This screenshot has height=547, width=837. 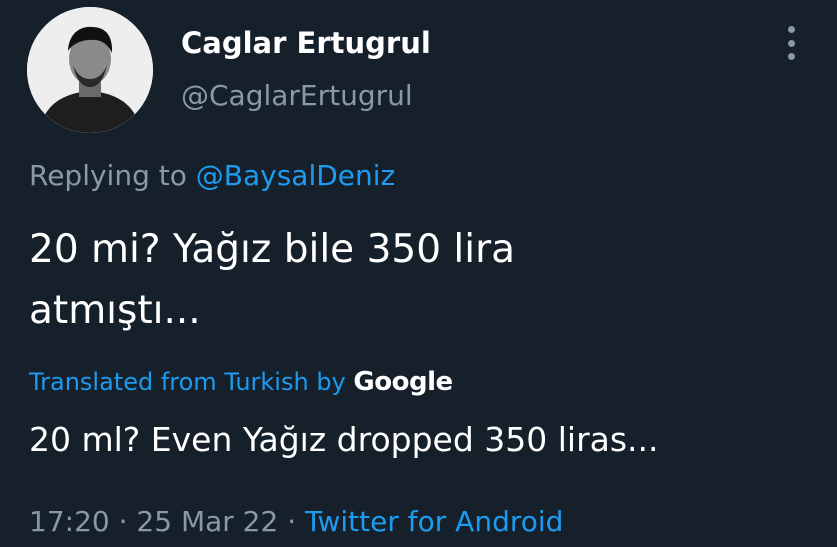 What do you see at coordinates (108, 175) in the screenshot?
I see `replying-to-label: Replying to` at bounding box center [108, 175].